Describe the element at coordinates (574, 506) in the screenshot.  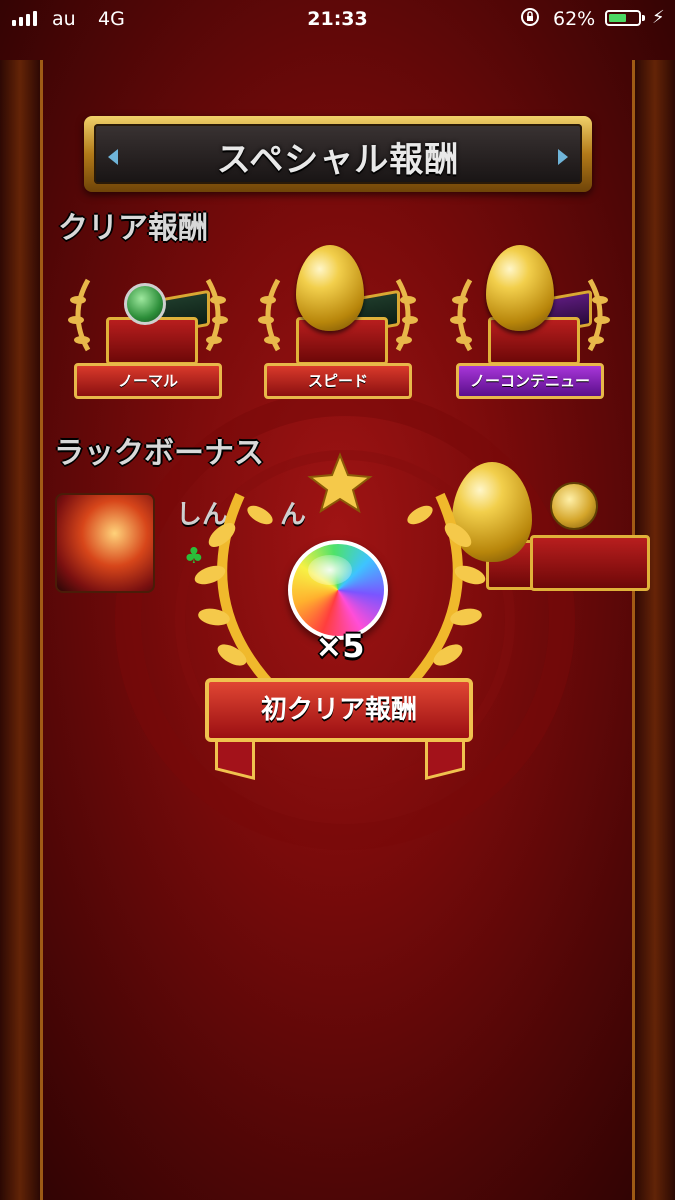
I see `gold-coin-icon` at that location.